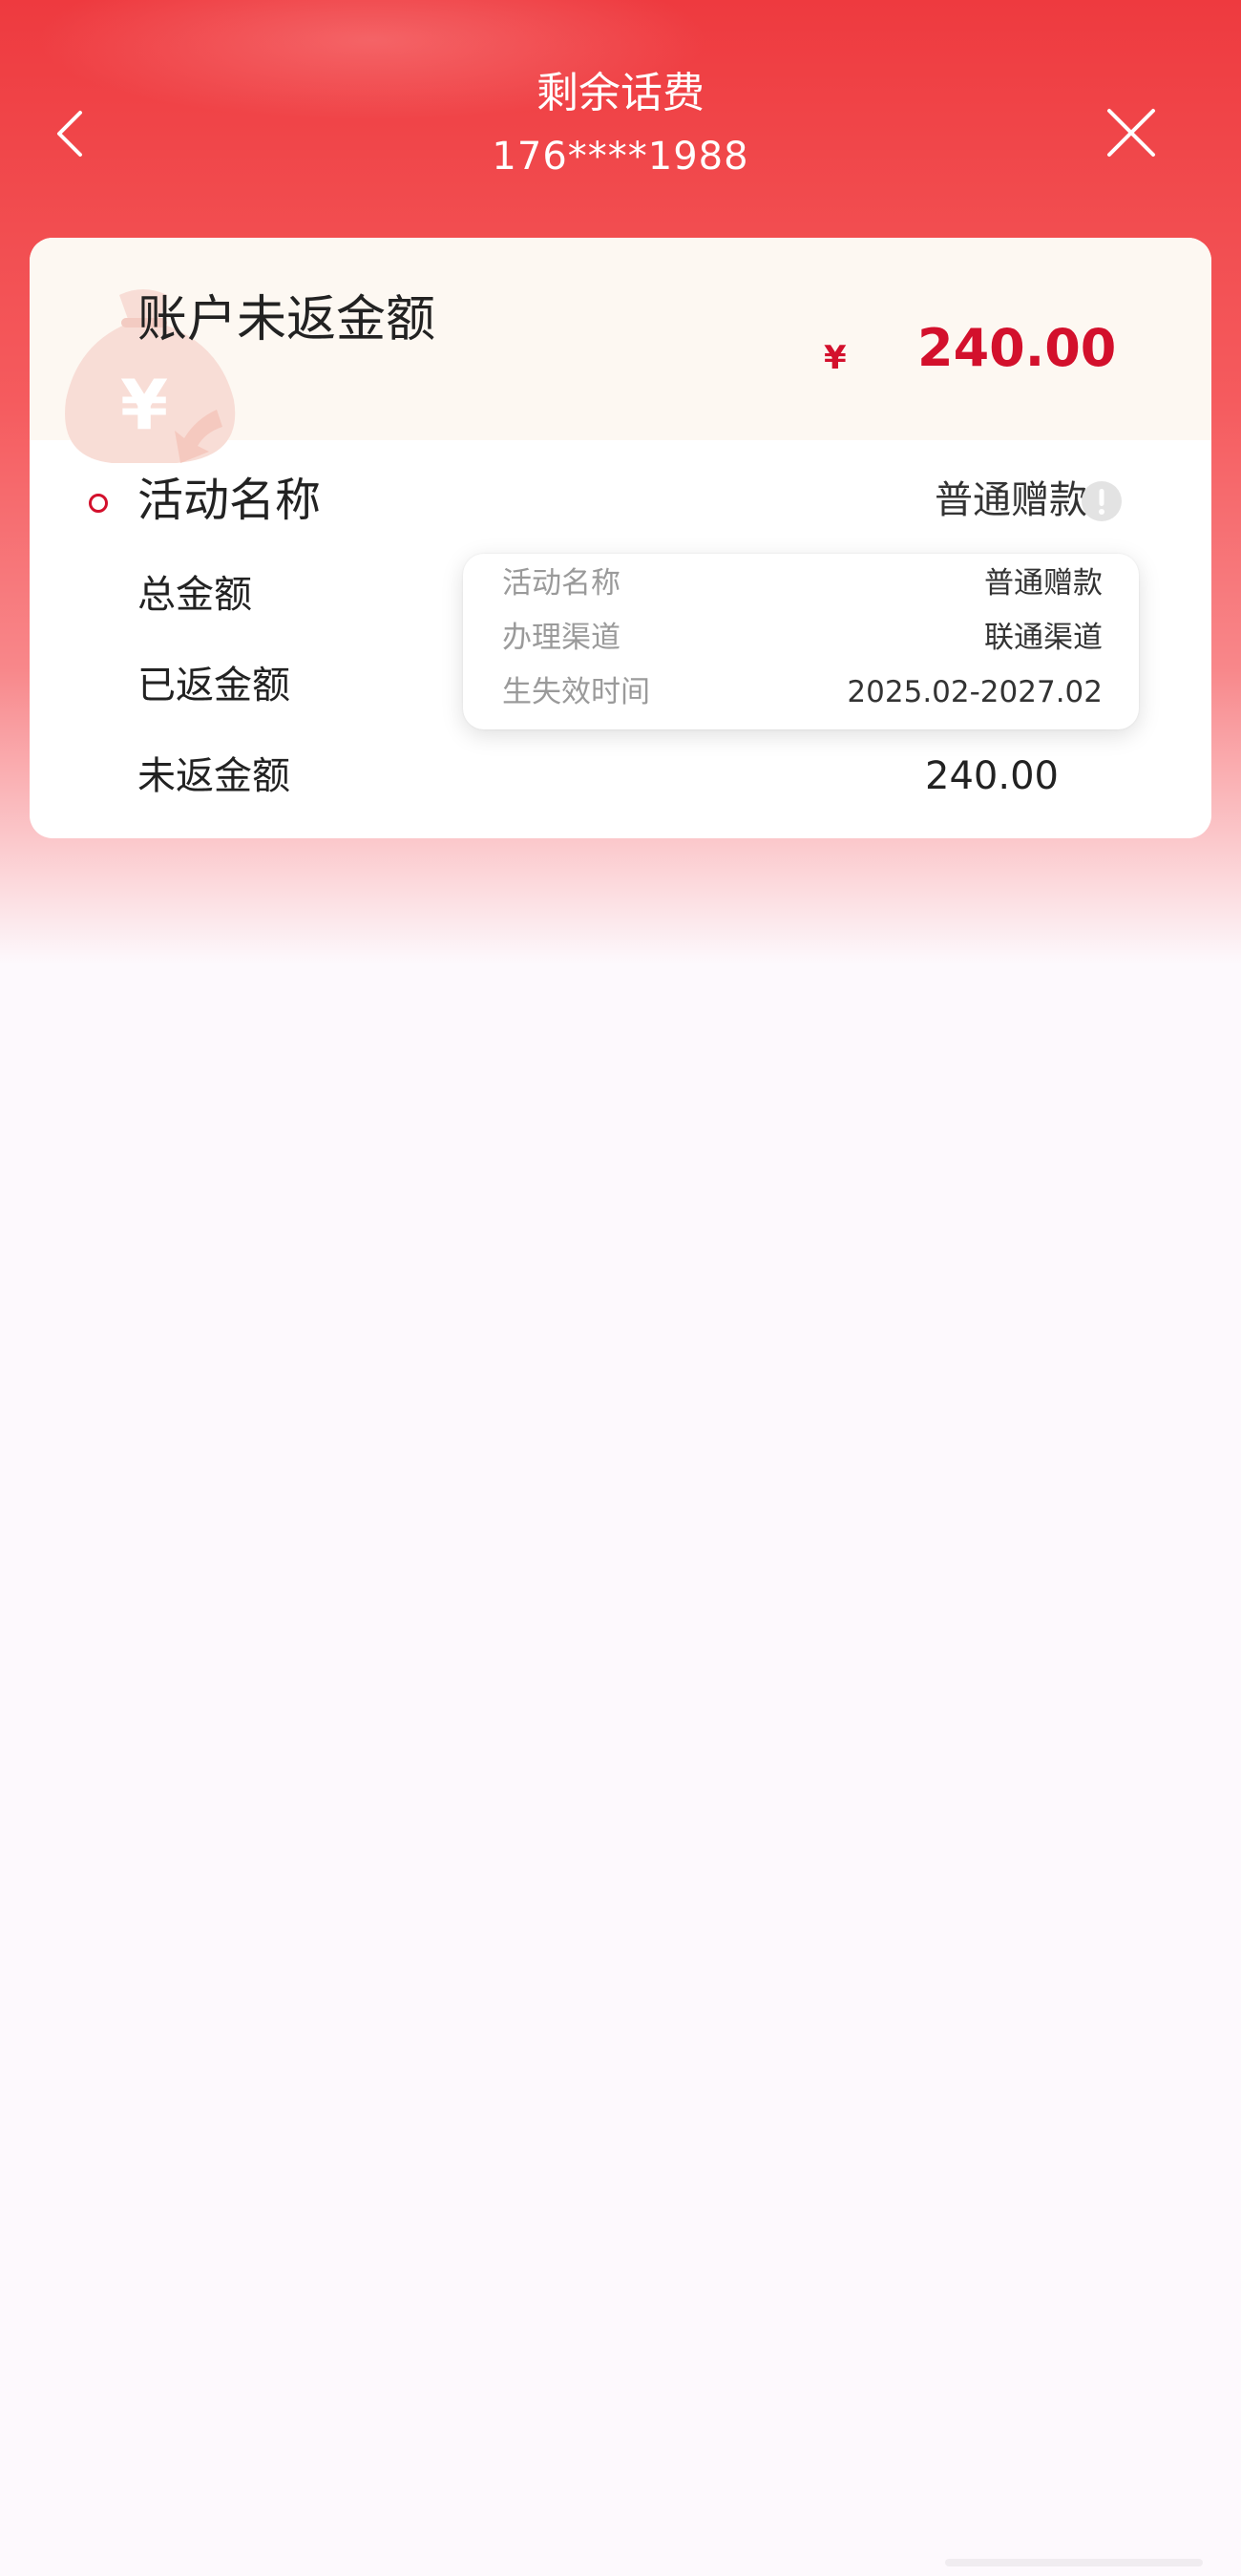 This screenshot has height=2576, width=1241. What do you see at coordinates (620, 93) in the screenshot?
I see `page-title: 剩余话费` at bounding box center [620, 93].